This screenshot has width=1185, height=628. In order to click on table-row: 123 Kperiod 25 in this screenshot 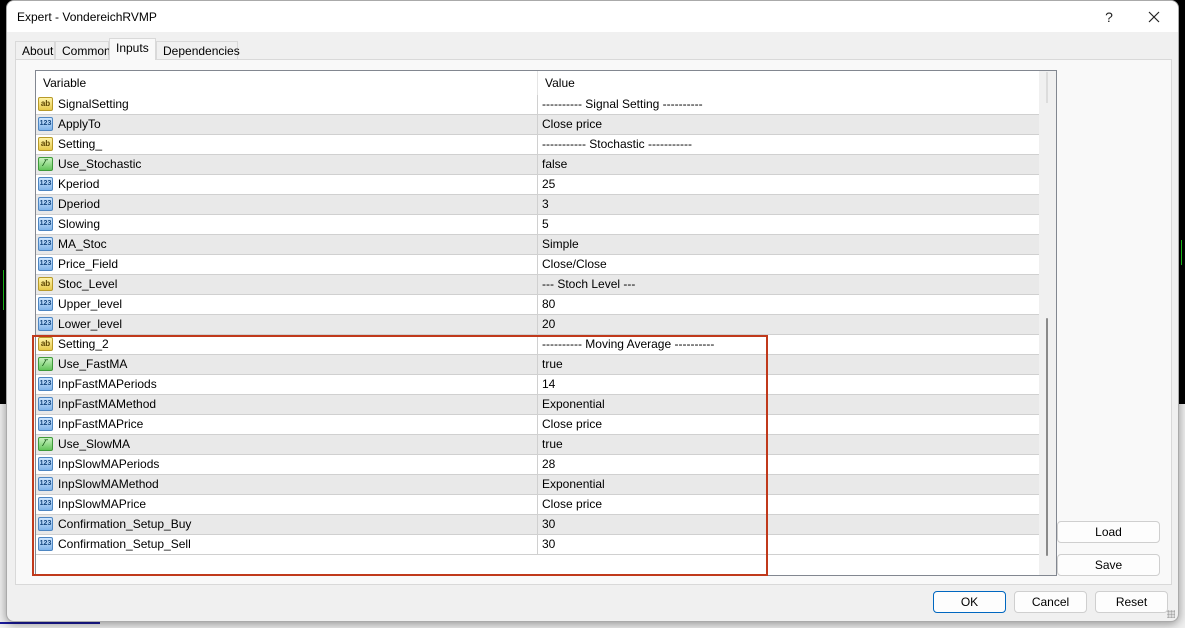, I will do `click(537, 185)`.